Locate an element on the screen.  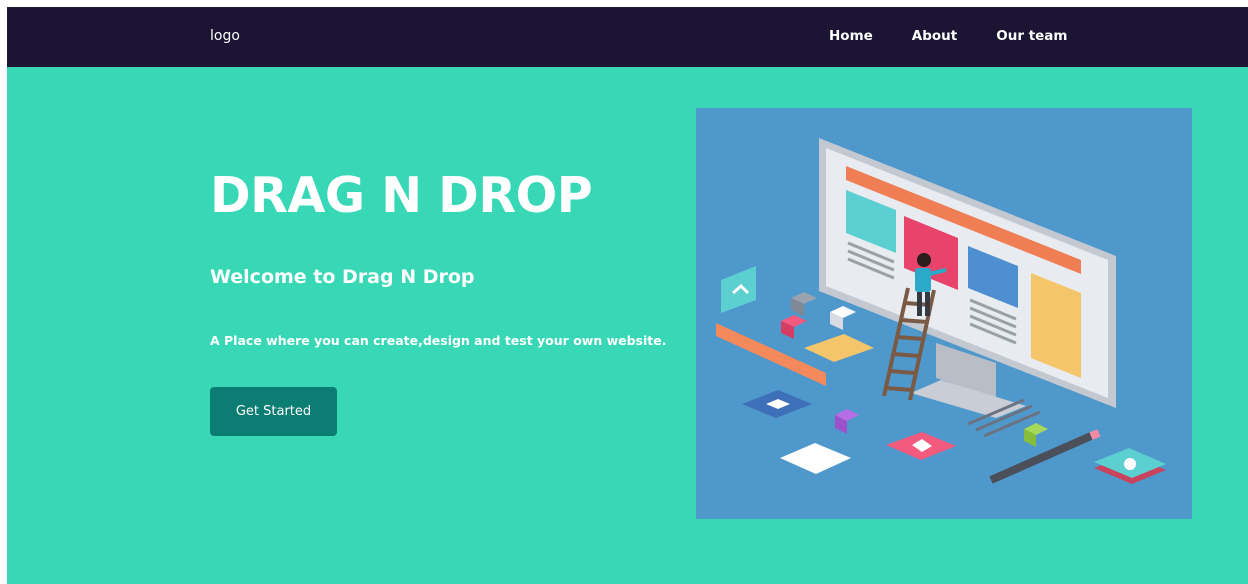
nav-link-about: About is located at coordinates (934, 36).